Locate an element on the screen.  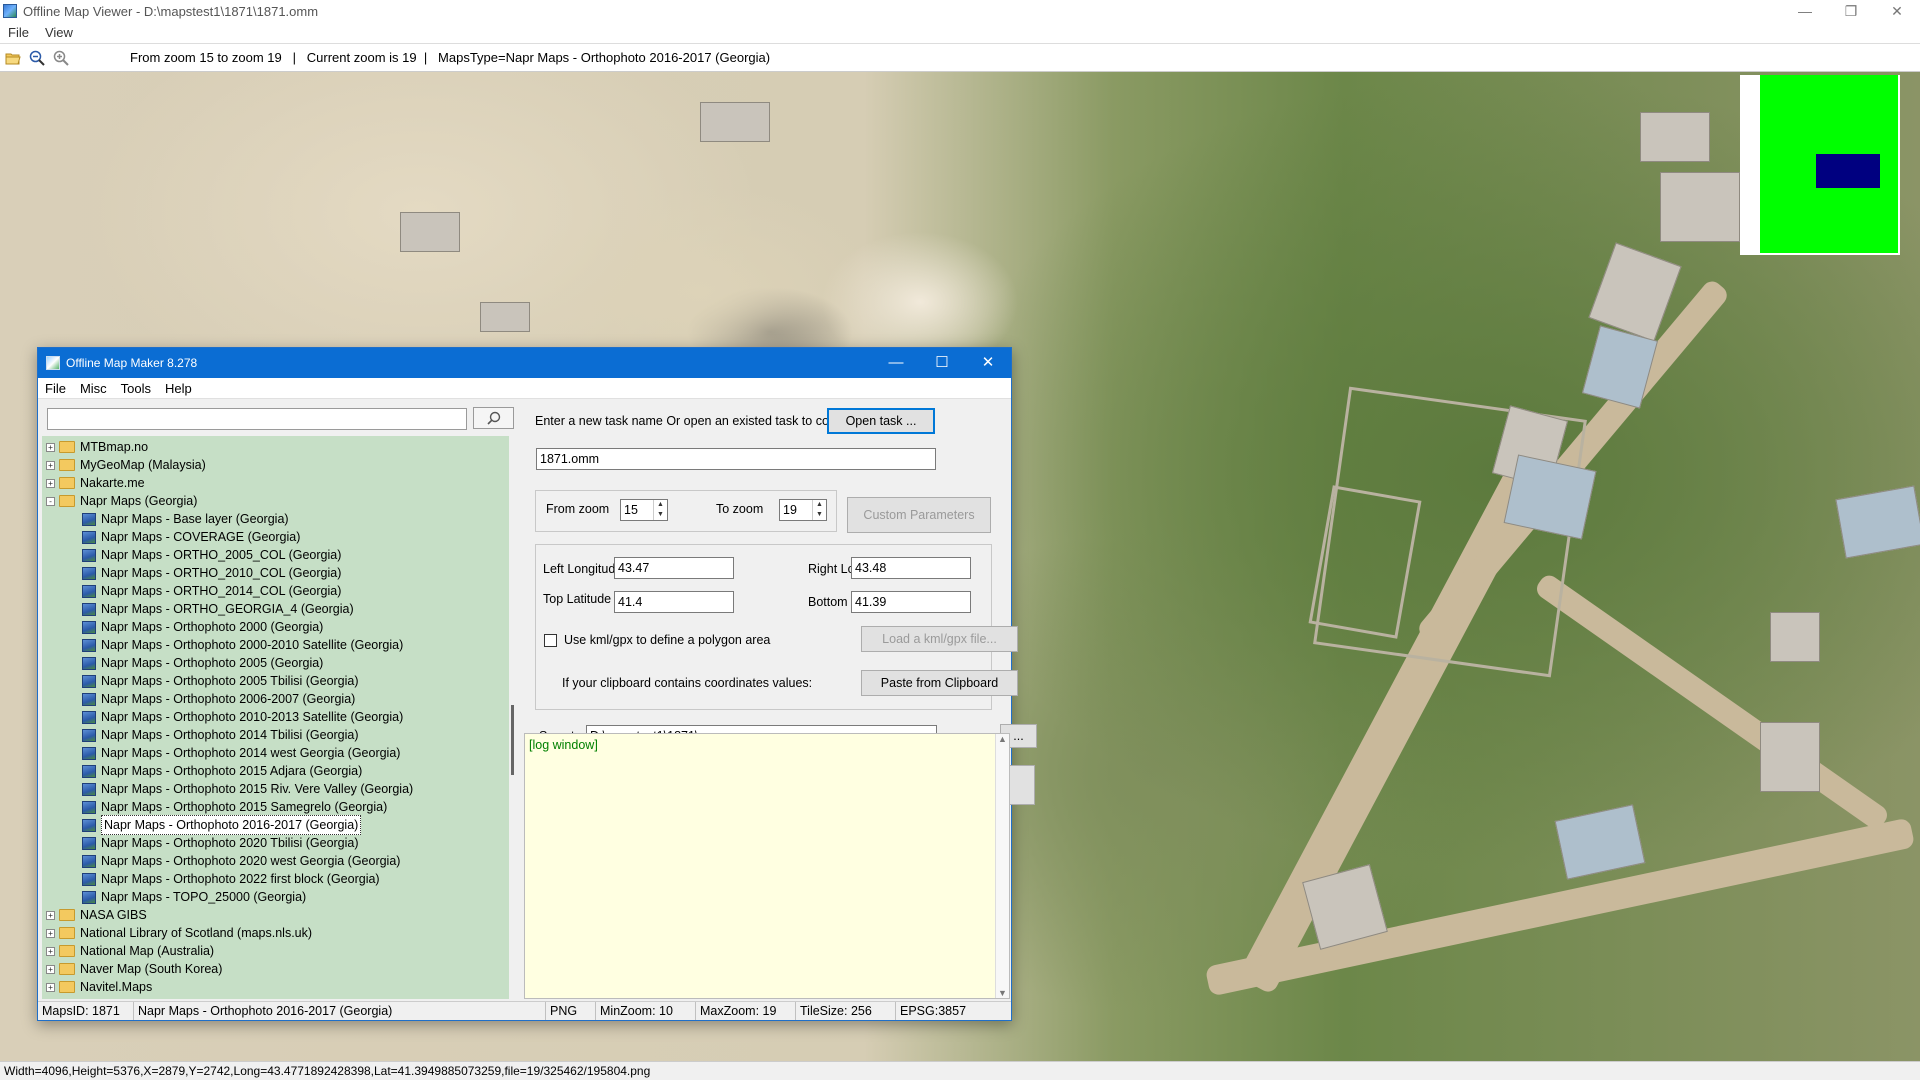
log-scrollbar: ▲ ▼ is located at coordinates (1002, 866).